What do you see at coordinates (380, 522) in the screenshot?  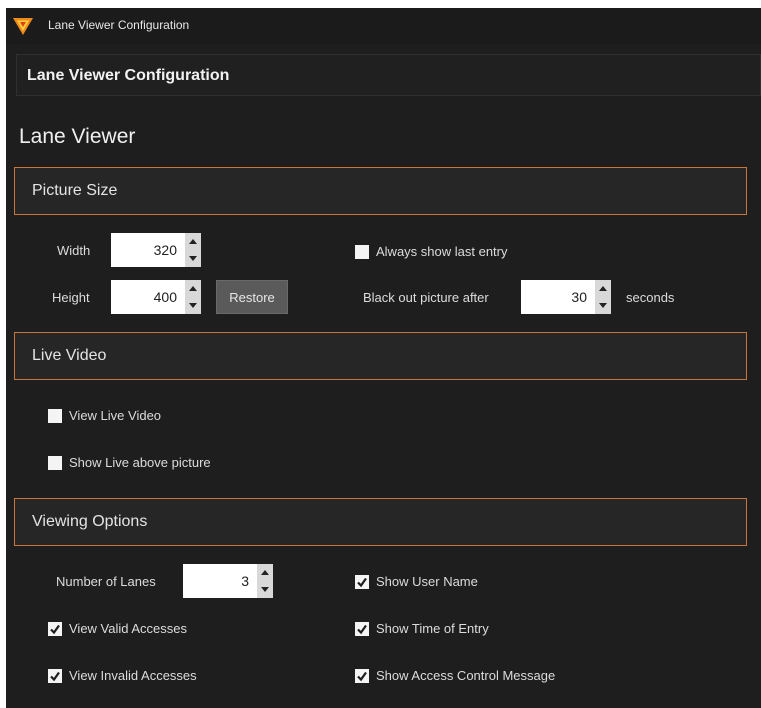 I see `viewing-options-group-header: Viewing Options` at bounding box center [380, 522].